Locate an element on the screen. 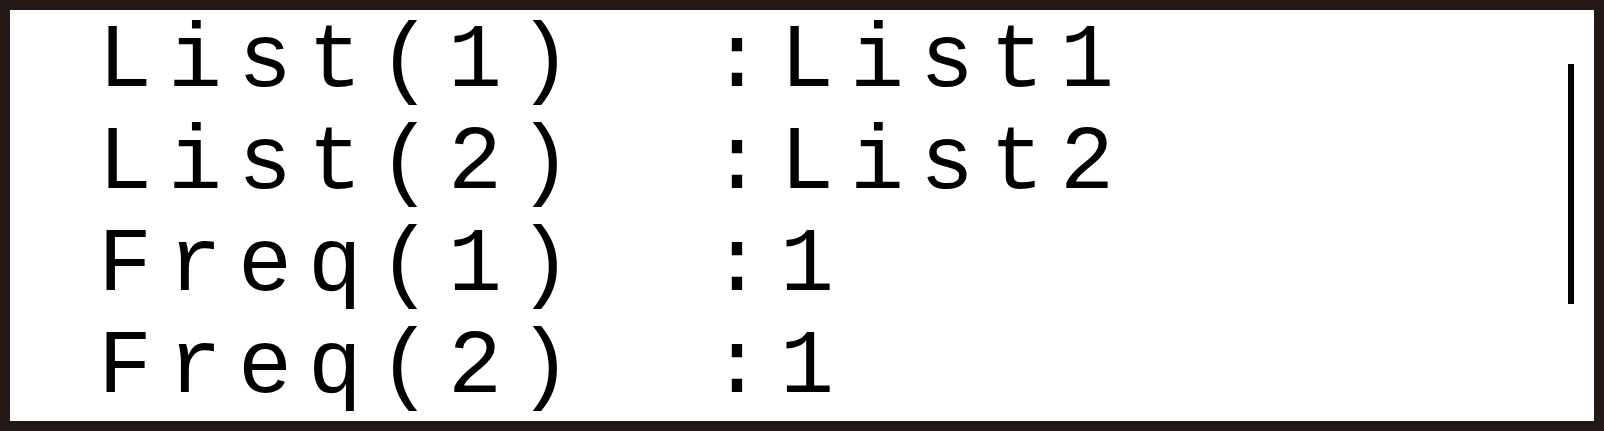 The image size is (1604, 431). setting-value: :List2 is located at coordinates (920, 164).